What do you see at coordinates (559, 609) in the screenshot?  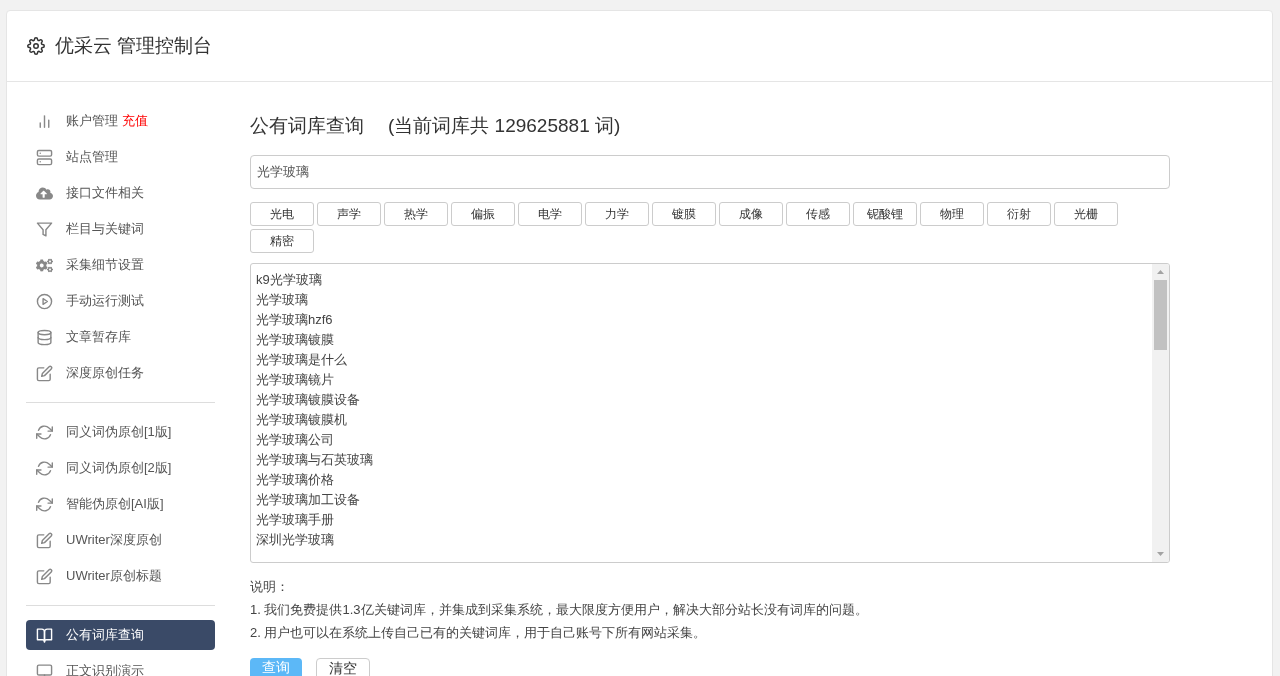 I see `note-text: 1. 我们免费提供1.3亿关键词库，并集成到采集系统，最大限度方便用户，解决大部分站长没有词库的问题。` at bounding box center [559, 609].